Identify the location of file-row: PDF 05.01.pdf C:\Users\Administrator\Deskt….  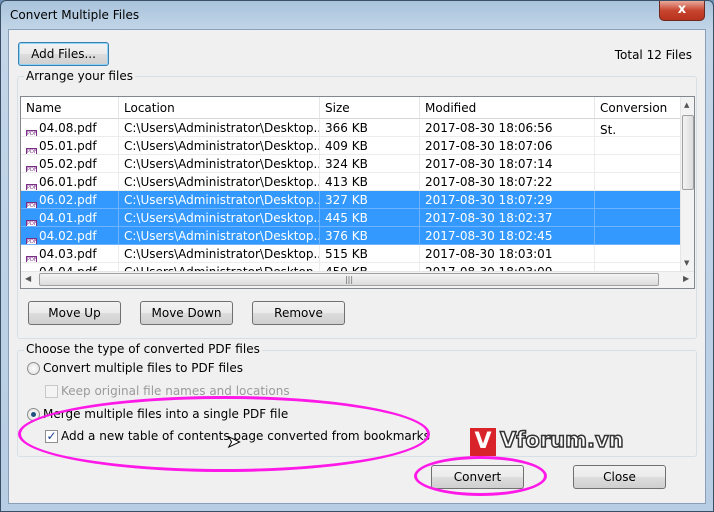
(351, 146).